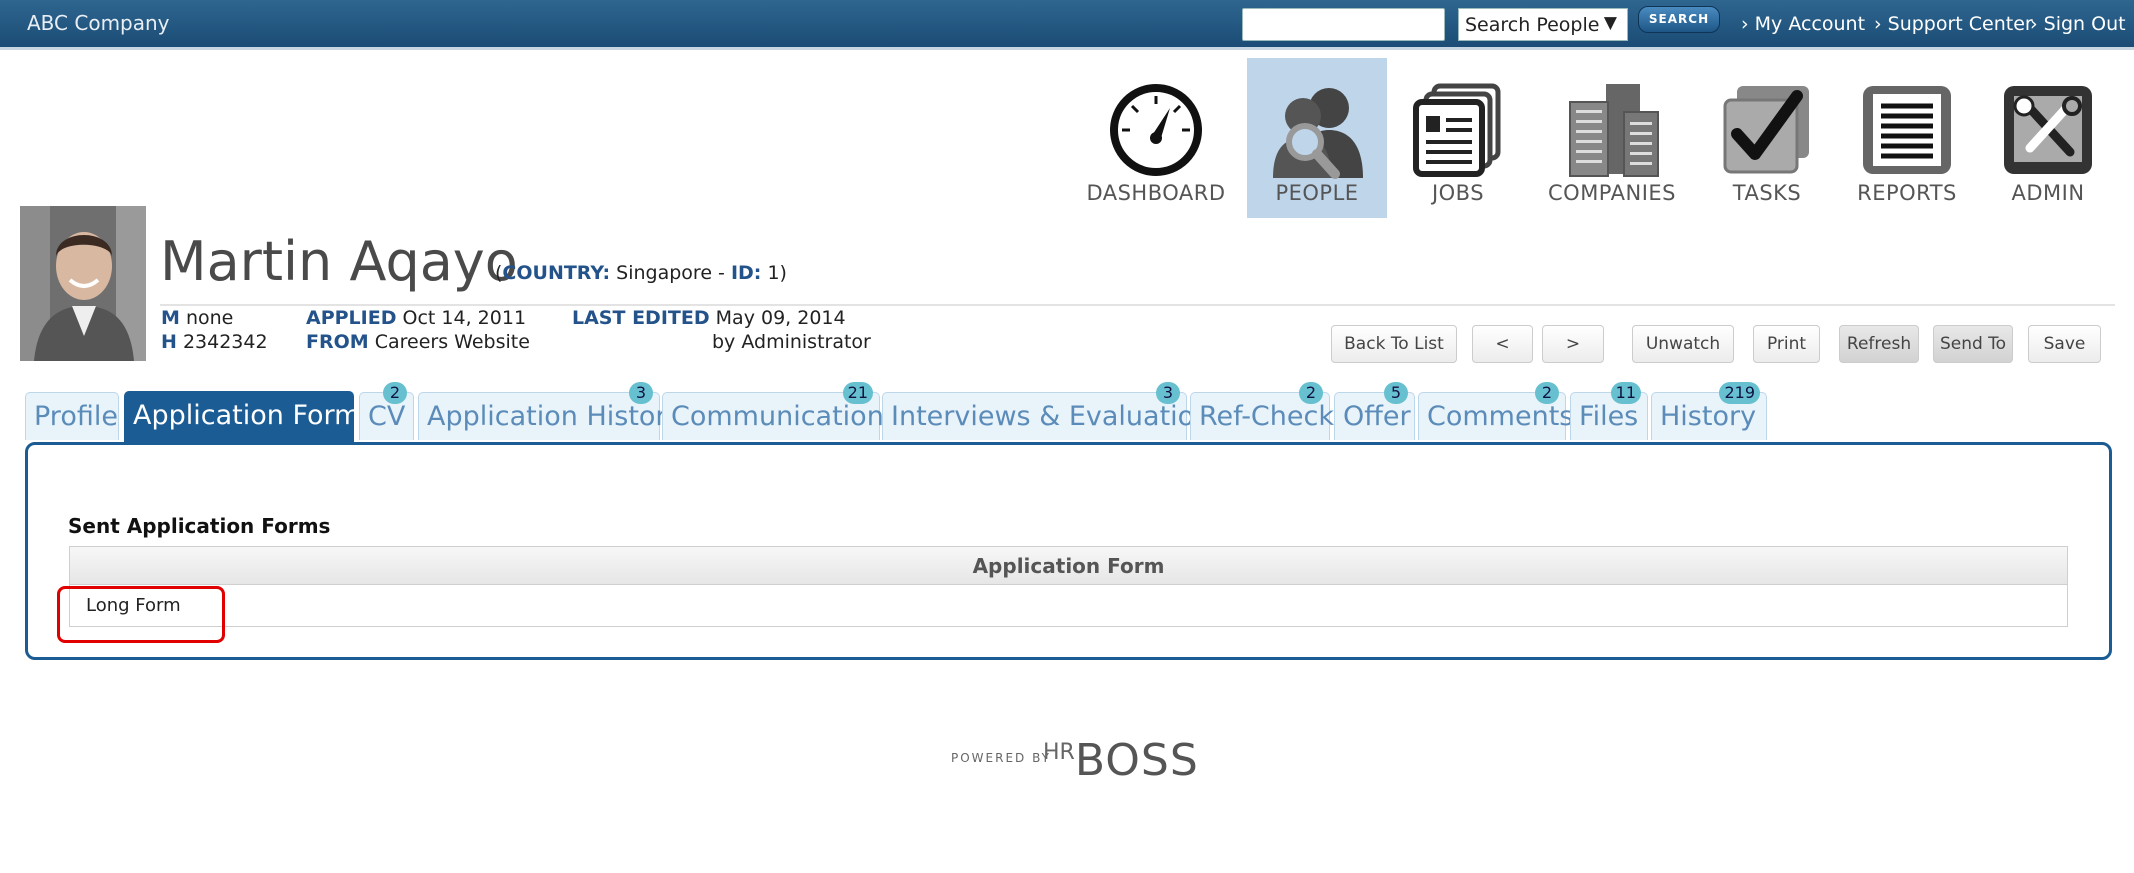  Describe the element at coordinates (1532, 25) in the screenshot. I see `search-scope-value: Search People` at that location.